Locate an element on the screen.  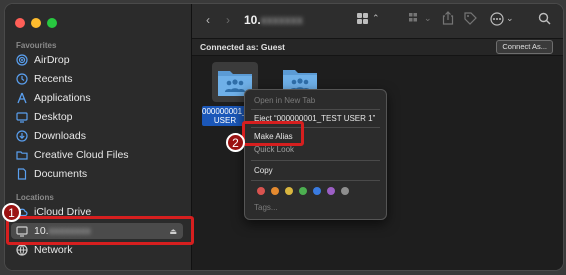
tag-color-row is located at coordinates (303, 191).